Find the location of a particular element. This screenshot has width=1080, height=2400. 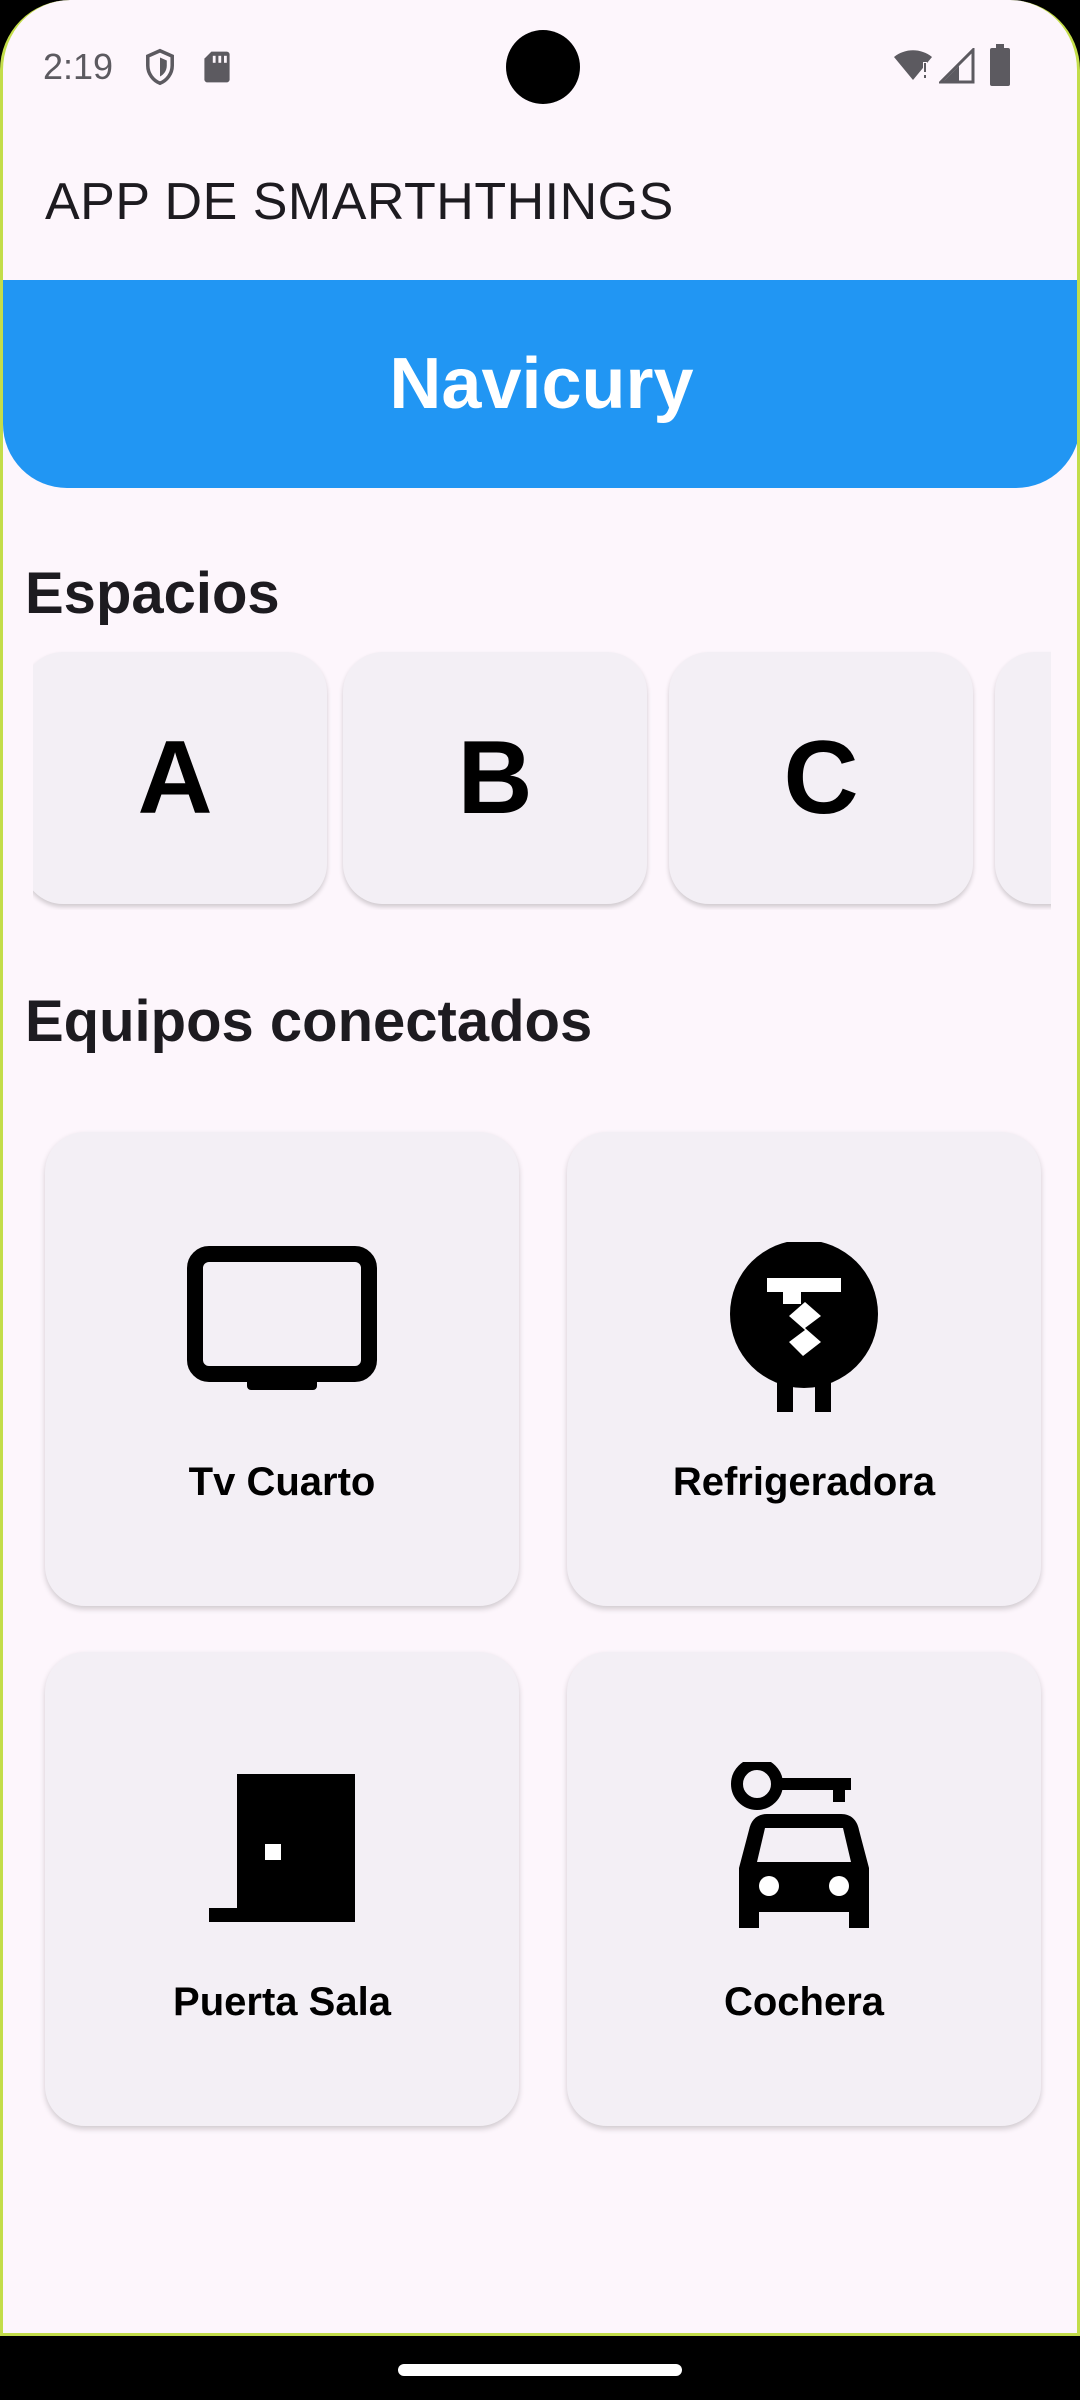

device-card-puerta-sala: Puerta Sala is located at coordinates (282, 1889).